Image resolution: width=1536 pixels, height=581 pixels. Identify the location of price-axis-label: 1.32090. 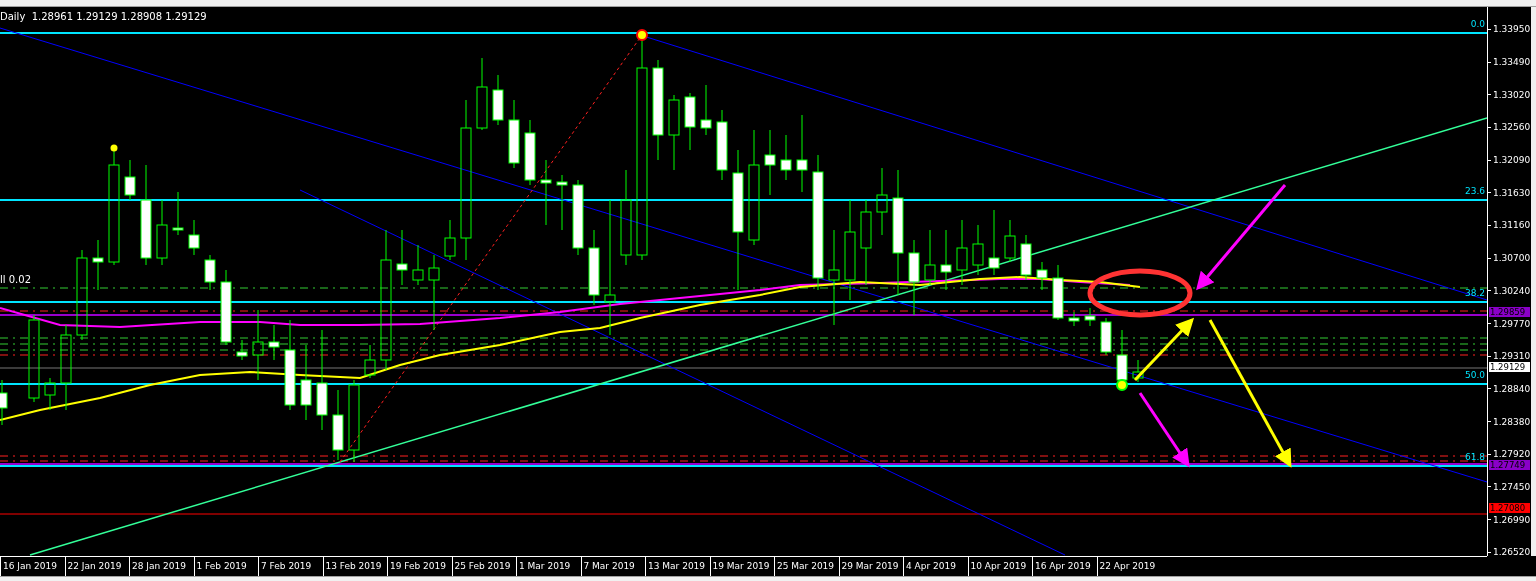
(1512, 160).